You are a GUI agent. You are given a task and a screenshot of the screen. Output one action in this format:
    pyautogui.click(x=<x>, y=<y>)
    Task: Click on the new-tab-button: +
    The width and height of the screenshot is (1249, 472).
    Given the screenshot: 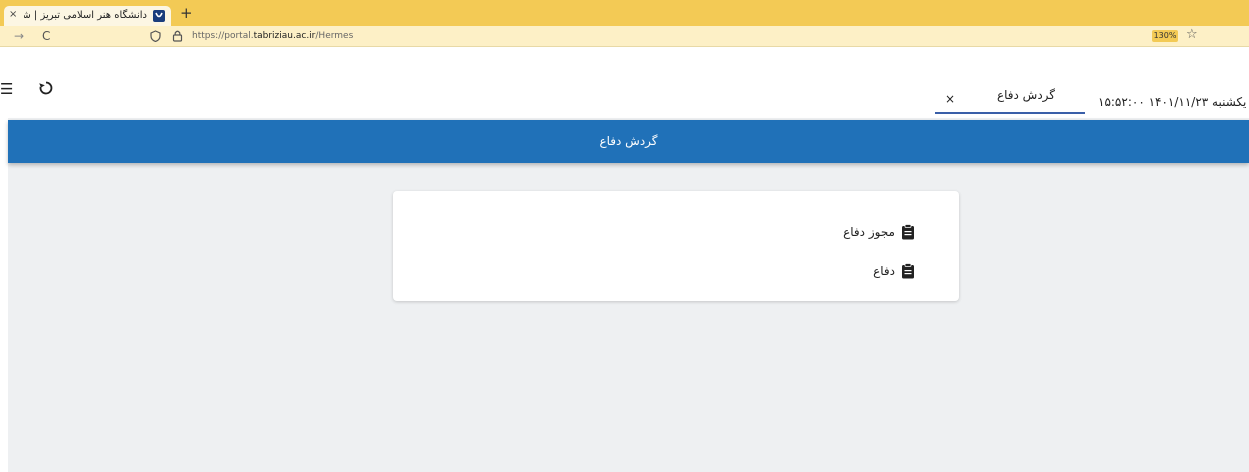 What is the action you would take?
    pyautogui.click(x=186, y=13)
    